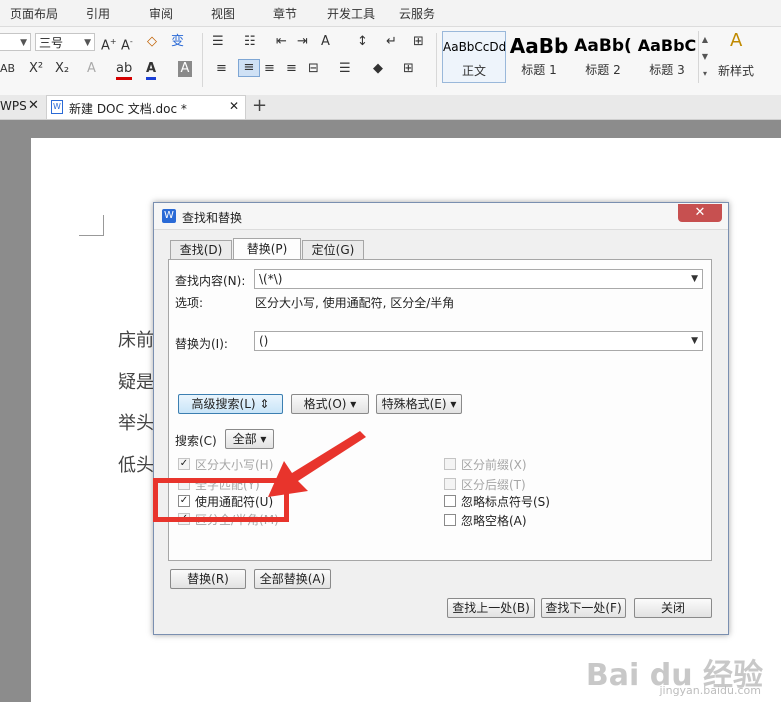 This screenshot has width=781, height=702. Describe the element at coordinates (474, 47) in the screenshot. I see `style-sample: AaBbCcDd` at that location.